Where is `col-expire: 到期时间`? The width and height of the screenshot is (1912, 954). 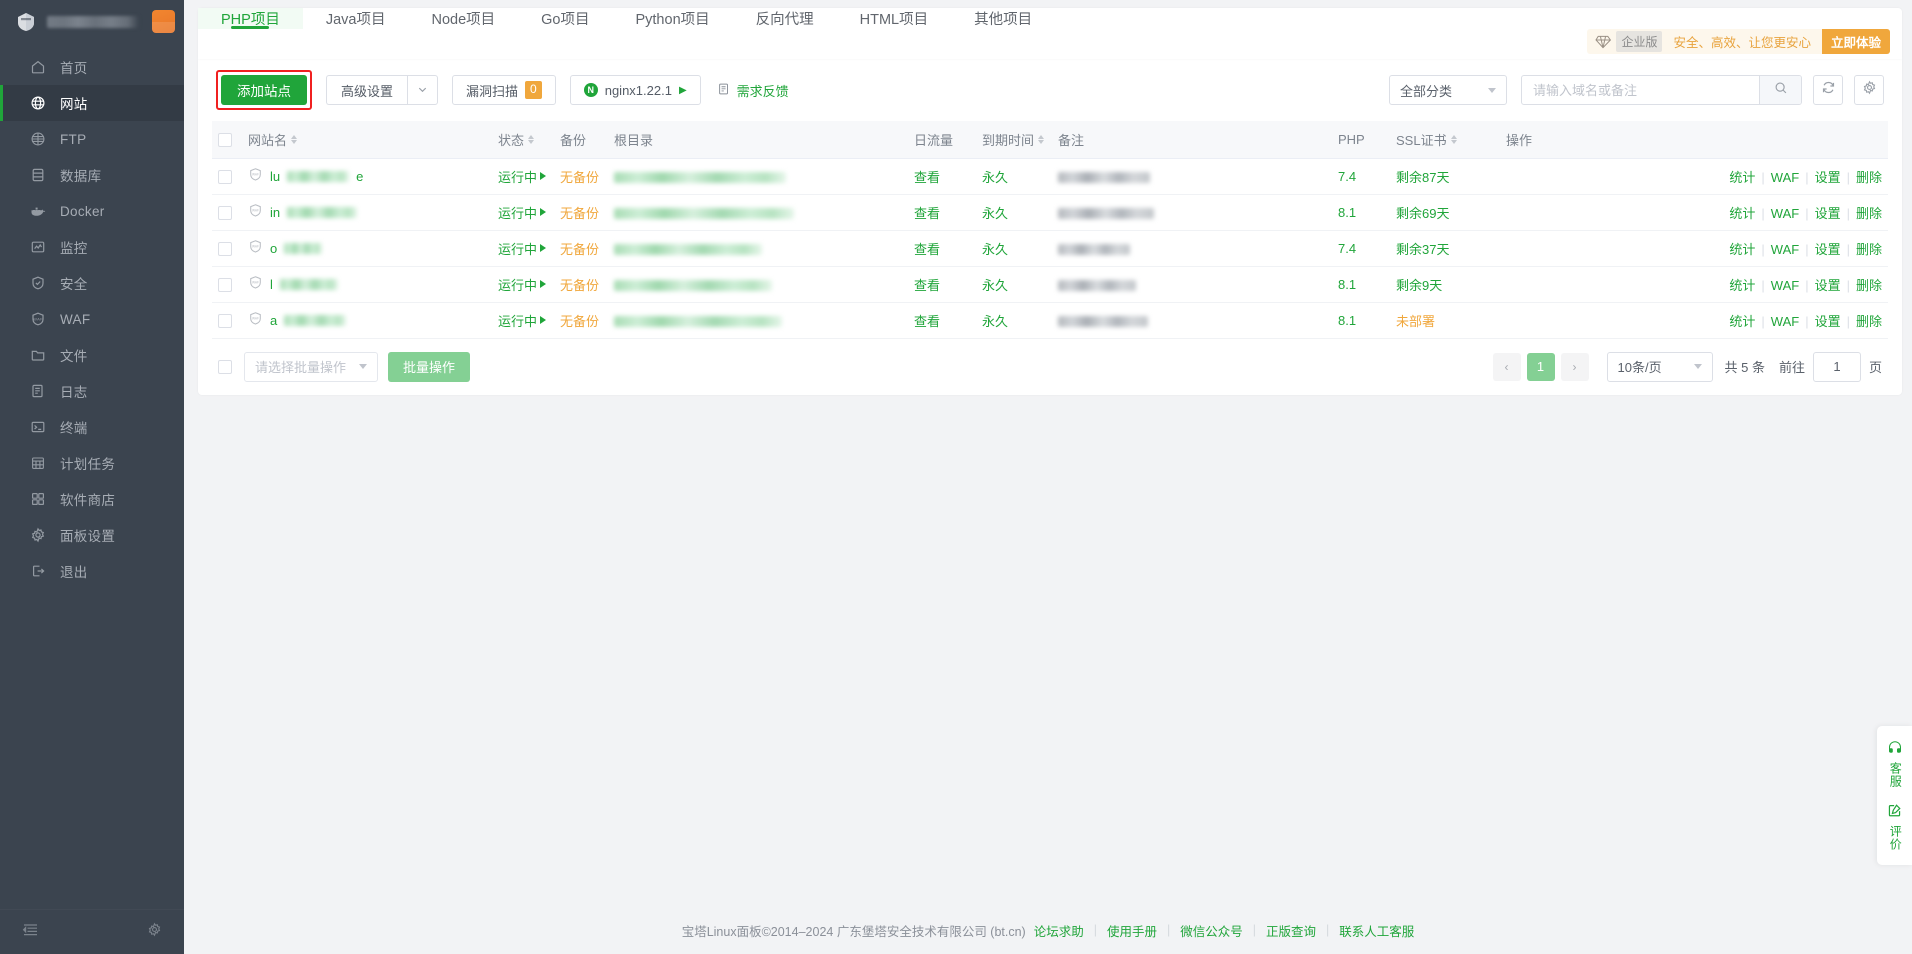
col-expire: 到期时间 is located at coordinates (1014, 140).